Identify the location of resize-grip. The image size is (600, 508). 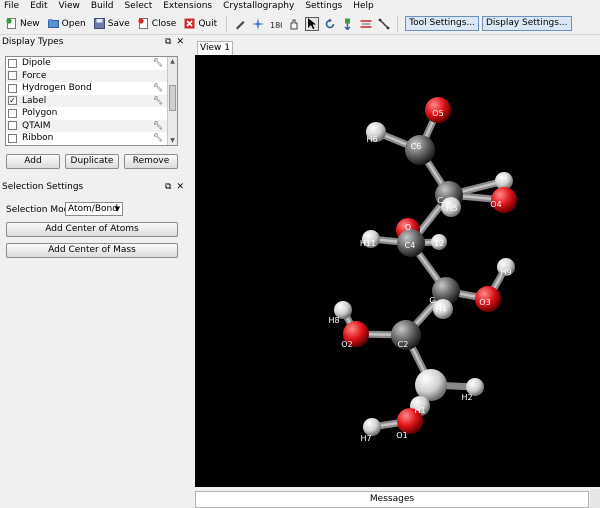
(595, 498).